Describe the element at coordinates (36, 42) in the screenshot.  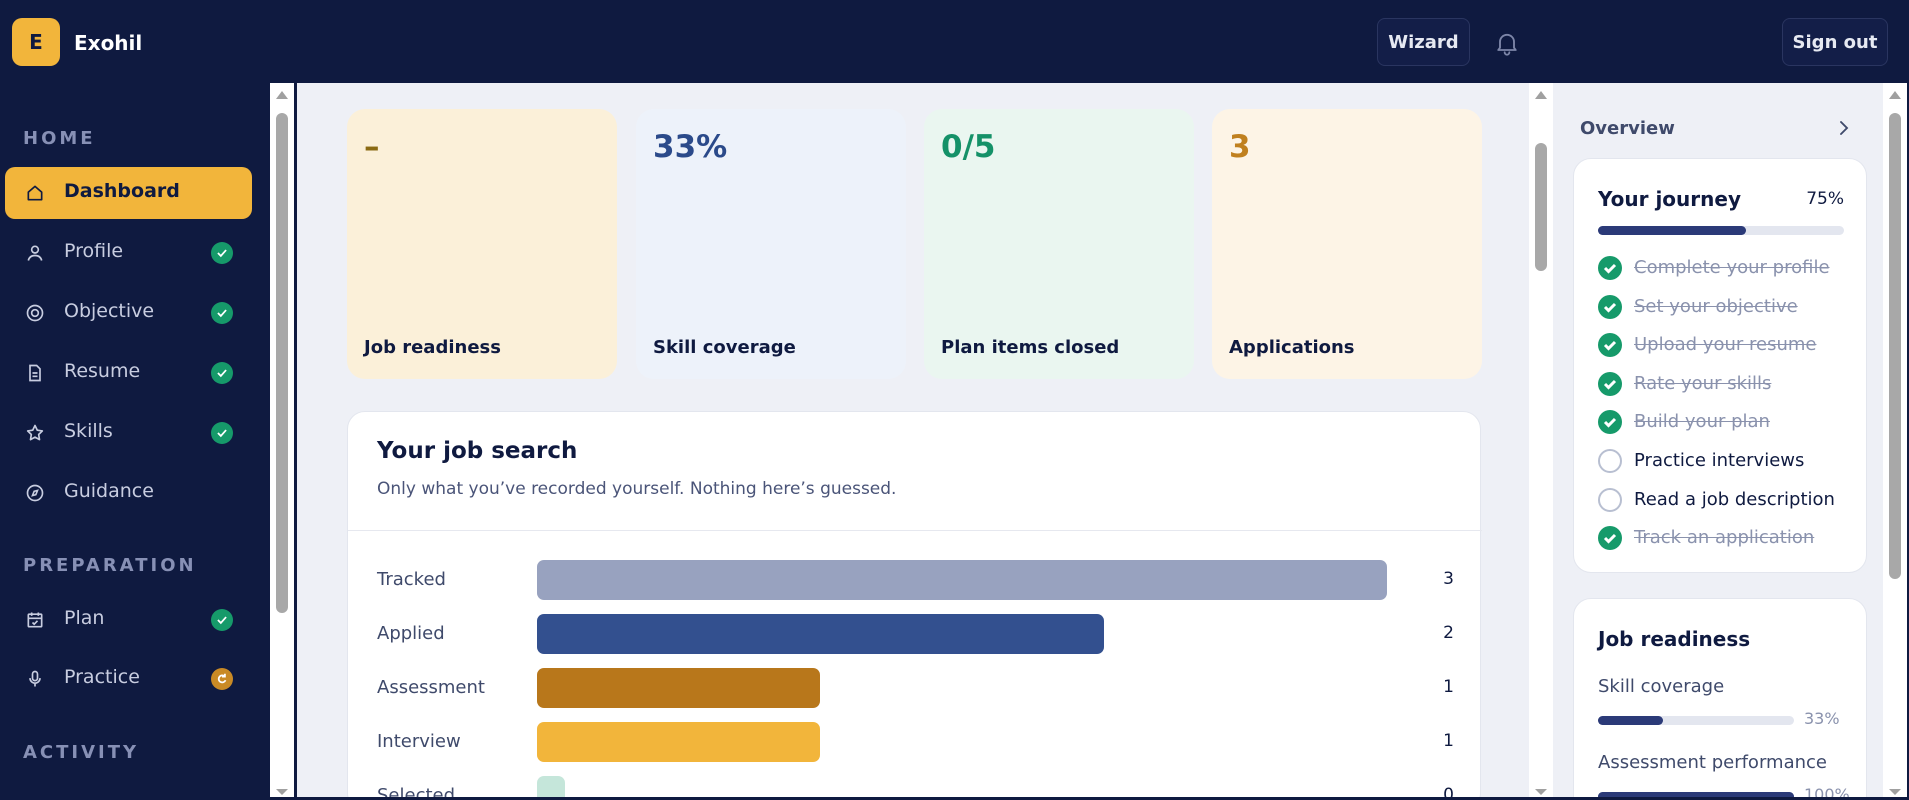
I see `app-logo: E` at that location.